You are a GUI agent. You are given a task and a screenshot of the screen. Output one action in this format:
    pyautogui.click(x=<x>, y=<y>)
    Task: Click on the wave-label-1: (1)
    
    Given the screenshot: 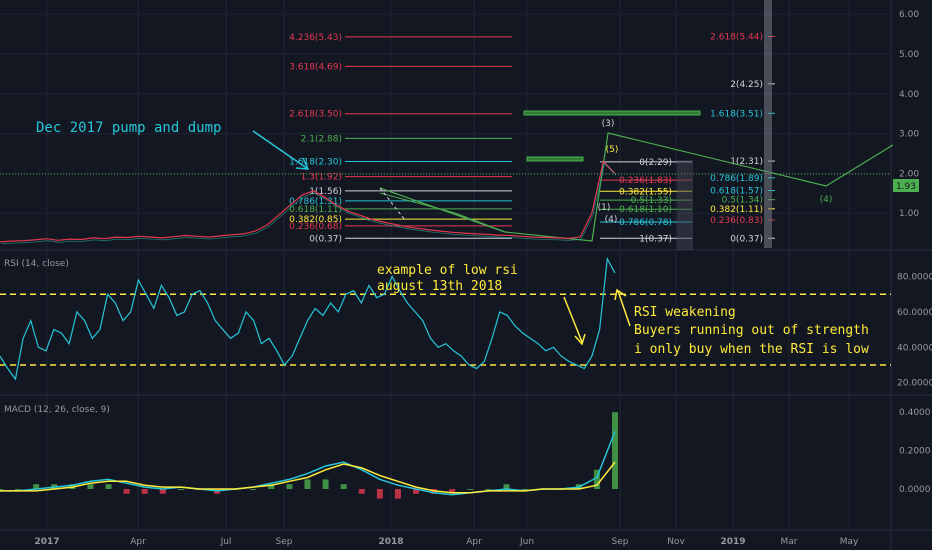 What is the action you would take?
    pyautogui.click(x=604, y=208)
    